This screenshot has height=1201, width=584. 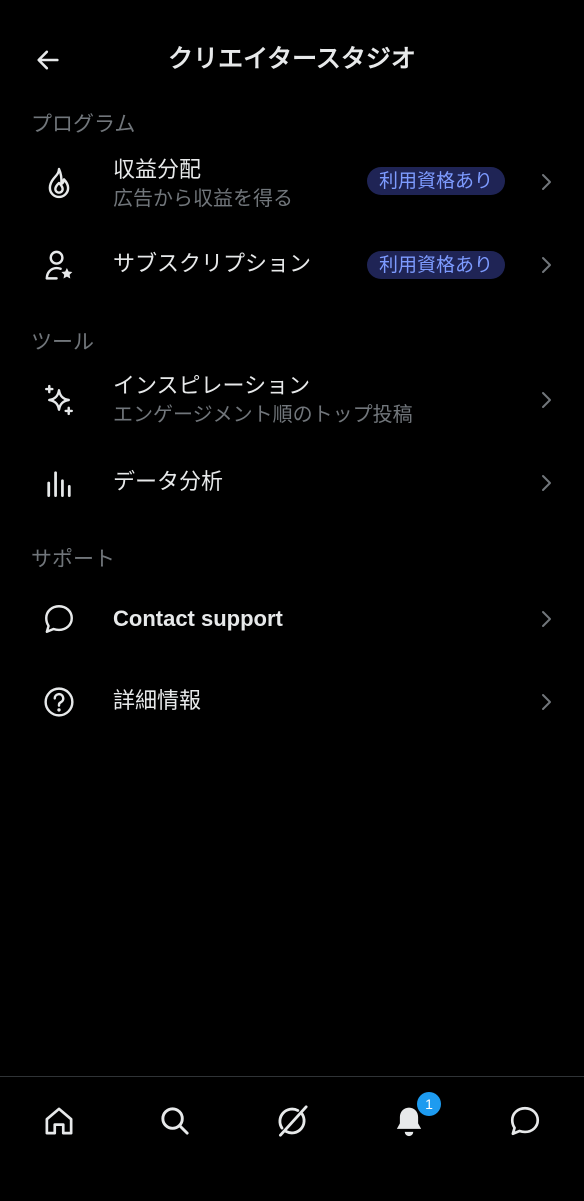 What do you see at coordinates (212, 386) in the screenshot?
I see `inspiration-label: インスピレーション` at bounding box center [212, 386].